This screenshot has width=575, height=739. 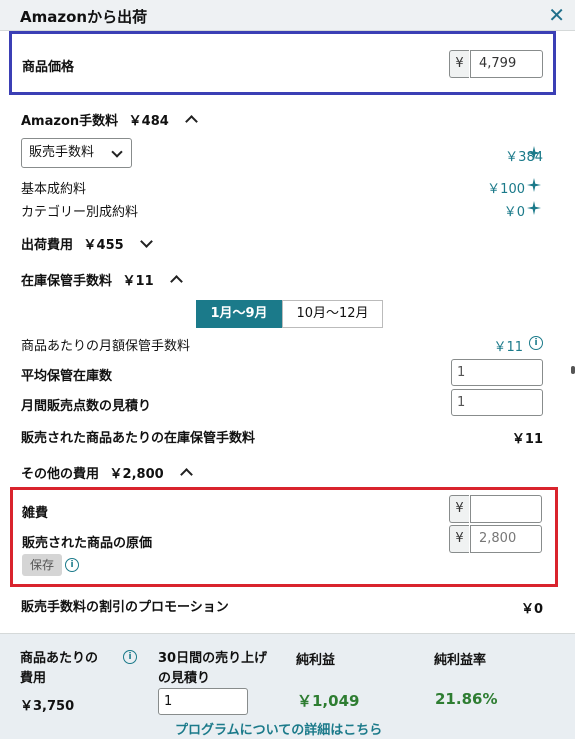 I want to click on shipping-title: 出荷費用 ￥455, so click(x=87, y=243).